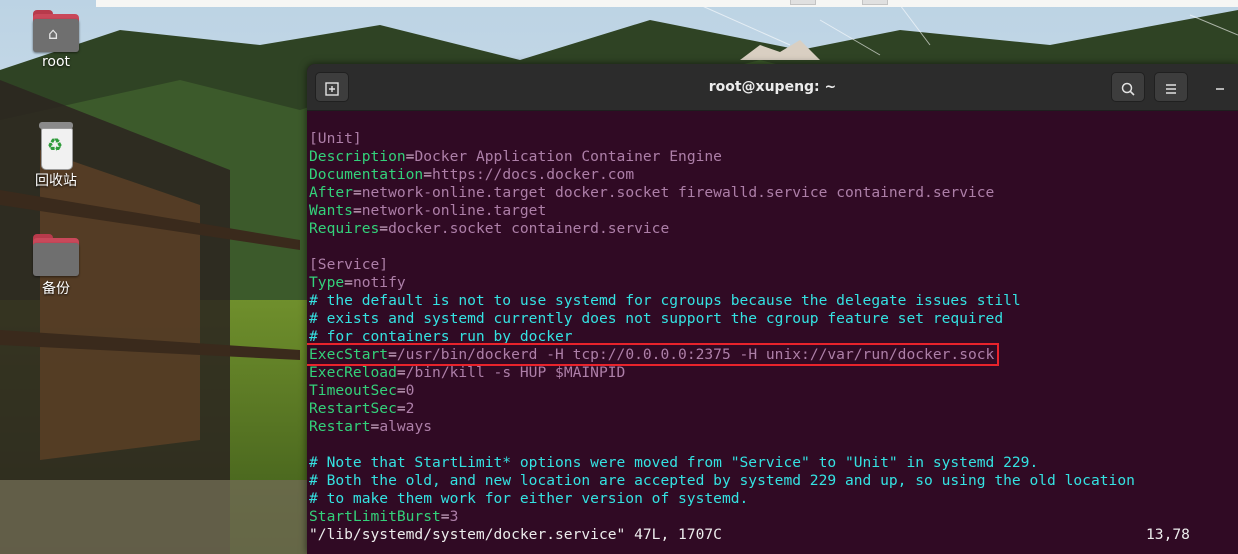 This screenshot has height=554, width=1238. What do you see at coordinates (441, 336) in the screenshot?
I see `comment-line: # for containers run by docker` at bounding box center [441, 336].